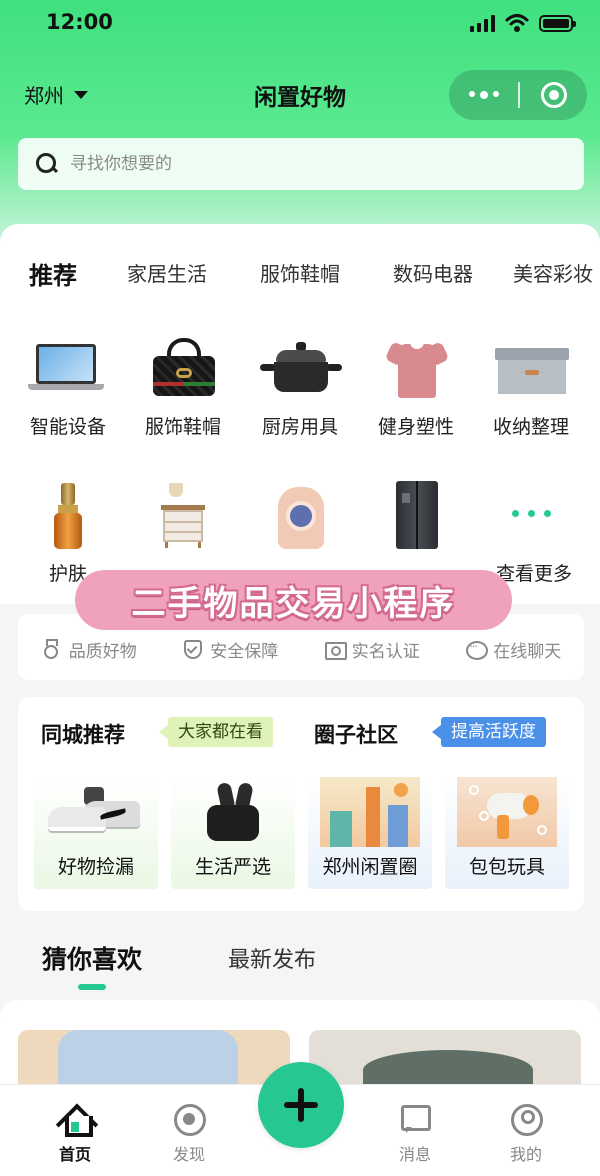  What do you see at coordinates (95, 867) in the screenshot?
I see `tile-label: 好物捡漏` at bounding box center [95, 867].